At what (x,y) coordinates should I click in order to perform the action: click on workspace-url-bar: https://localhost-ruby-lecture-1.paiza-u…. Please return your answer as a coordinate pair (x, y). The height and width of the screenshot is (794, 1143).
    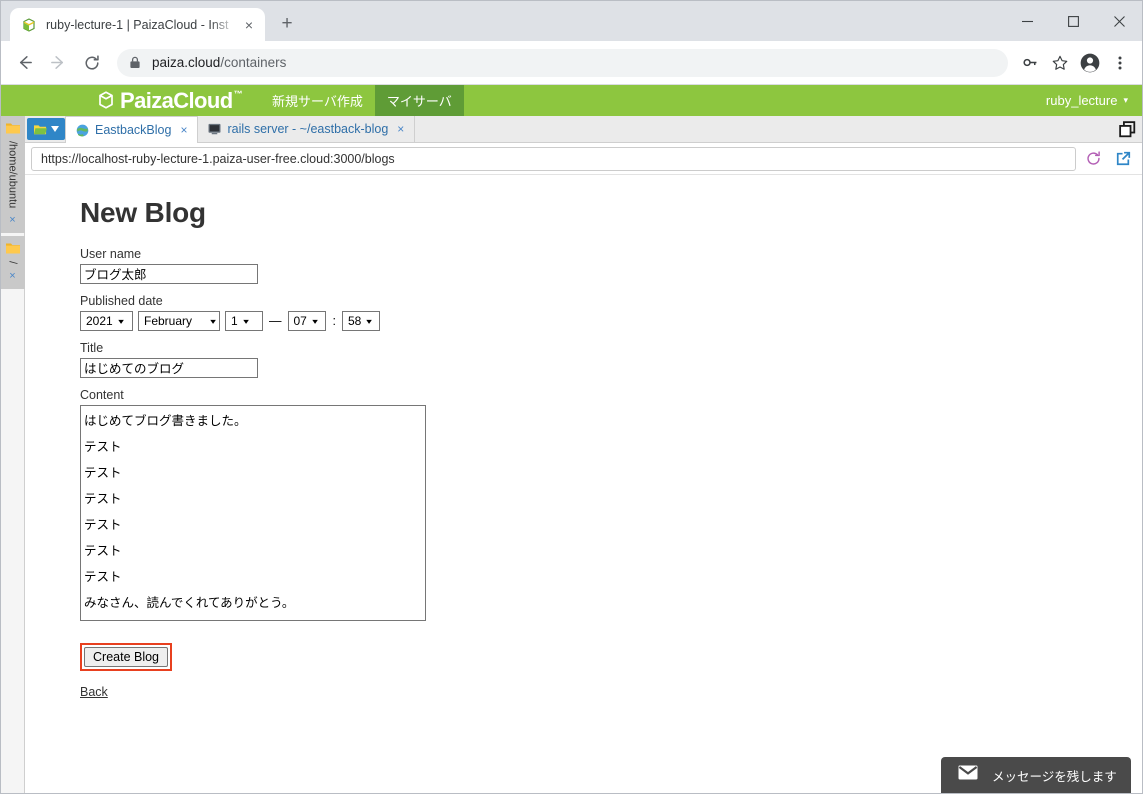
    Looking at the image, I should click on (583, 159).